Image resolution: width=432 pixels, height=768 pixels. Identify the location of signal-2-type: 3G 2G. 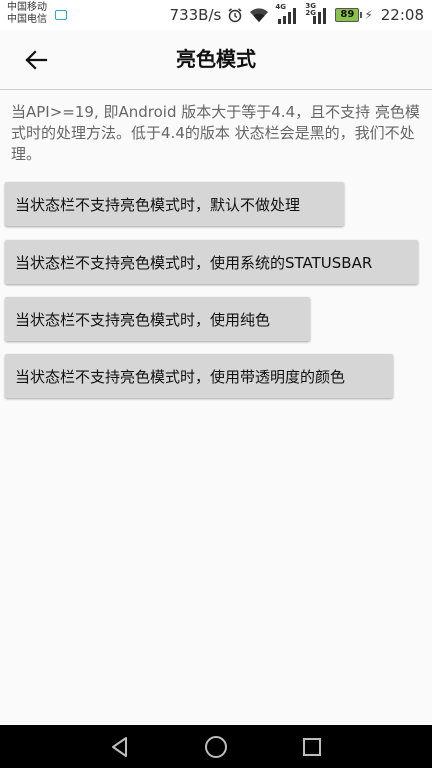
(310, 9).